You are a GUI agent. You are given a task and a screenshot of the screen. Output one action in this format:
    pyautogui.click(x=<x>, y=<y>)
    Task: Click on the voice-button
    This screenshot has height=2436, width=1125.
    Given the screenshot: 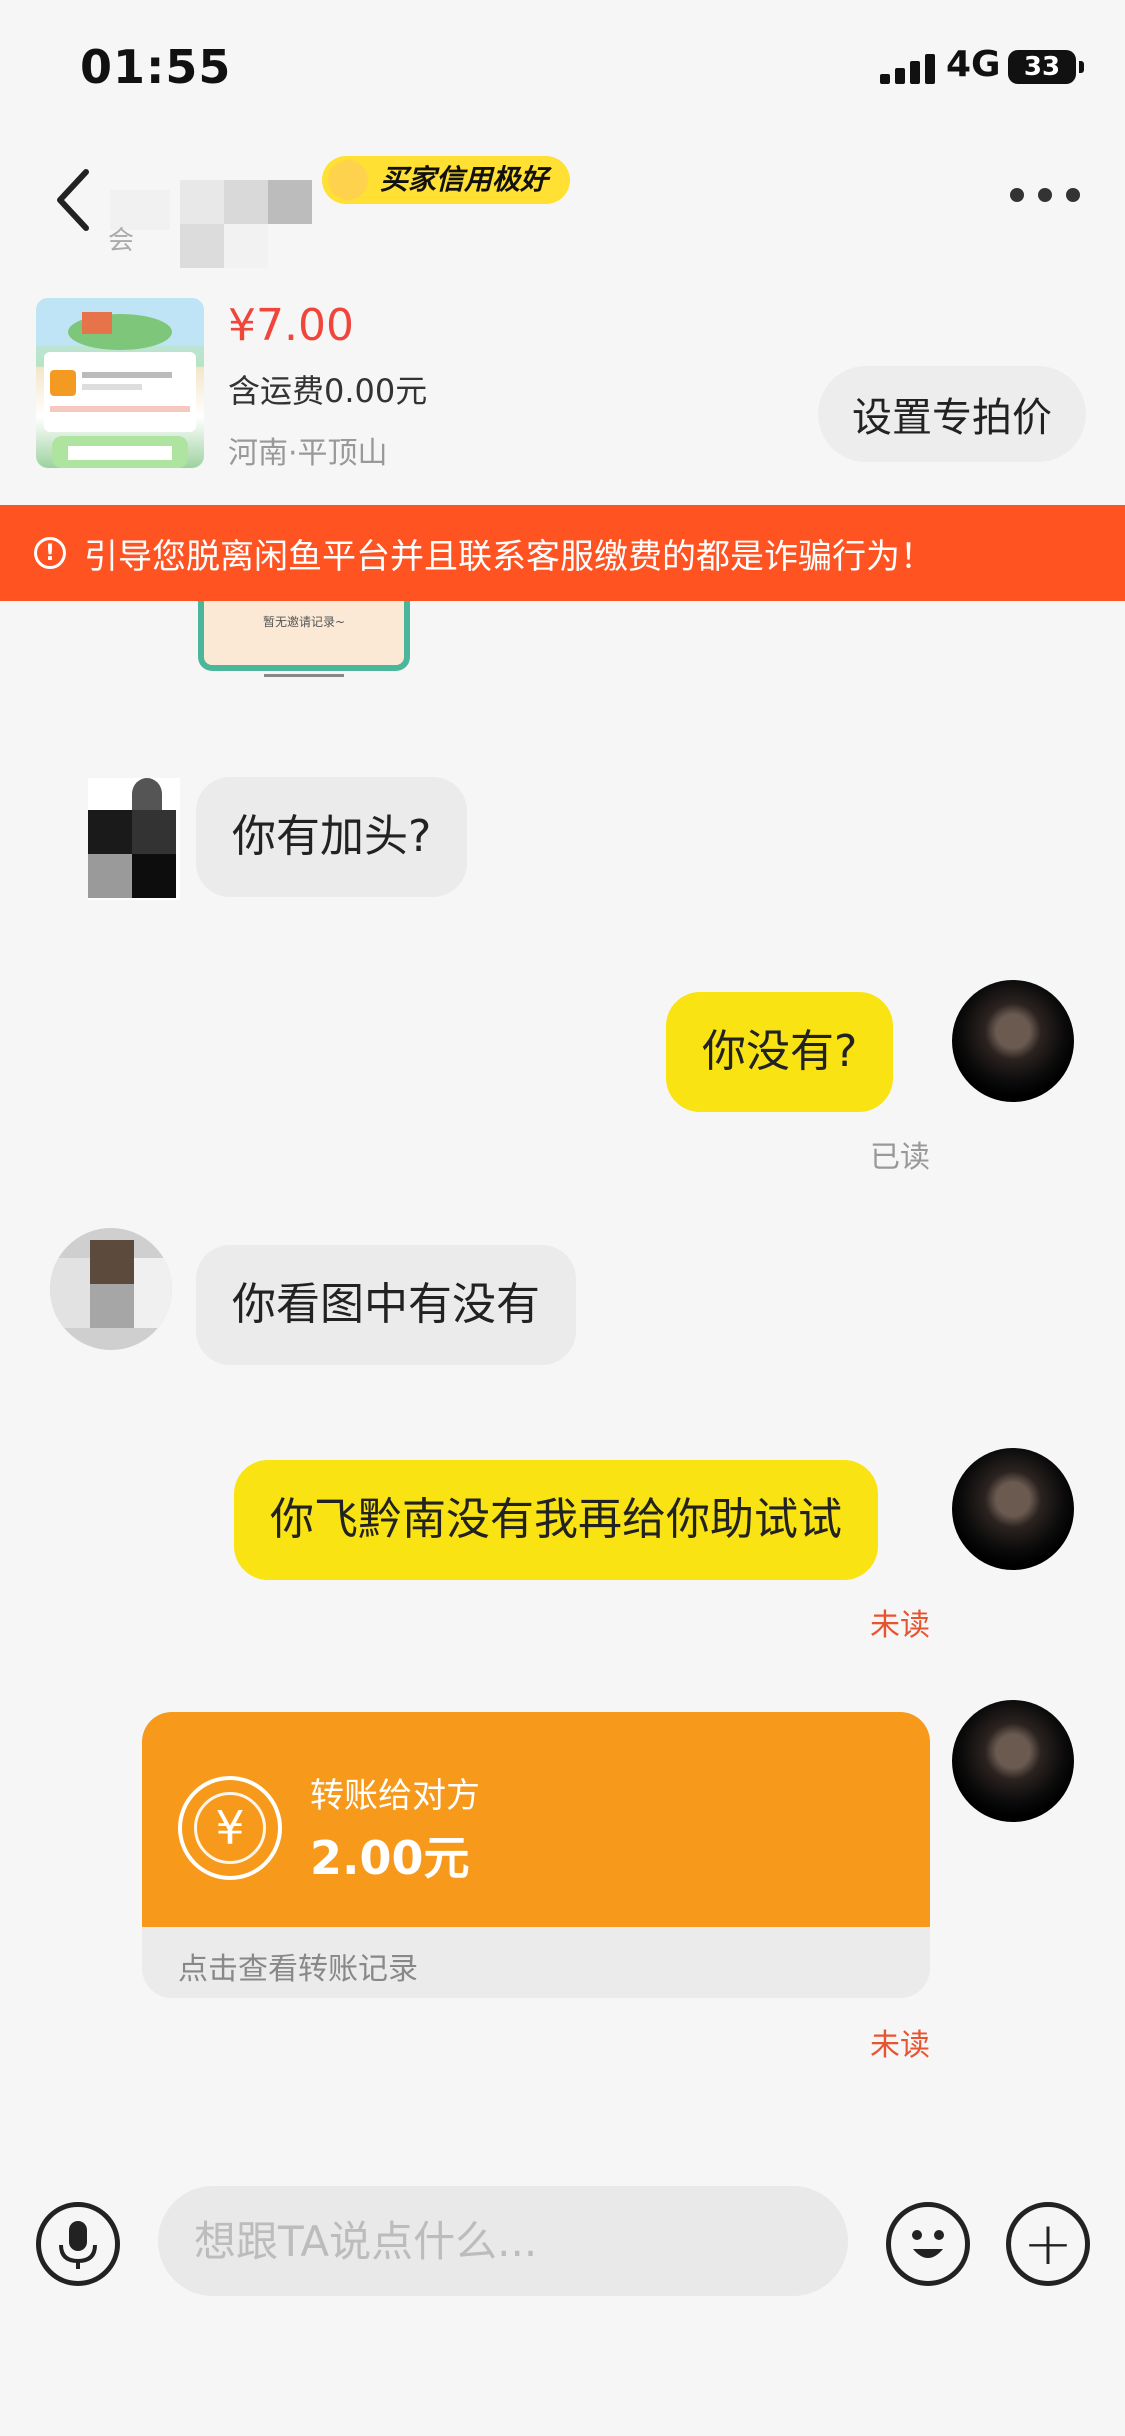 What is the action you would take?
    pyautogui.click(x=78, y=2244)
    